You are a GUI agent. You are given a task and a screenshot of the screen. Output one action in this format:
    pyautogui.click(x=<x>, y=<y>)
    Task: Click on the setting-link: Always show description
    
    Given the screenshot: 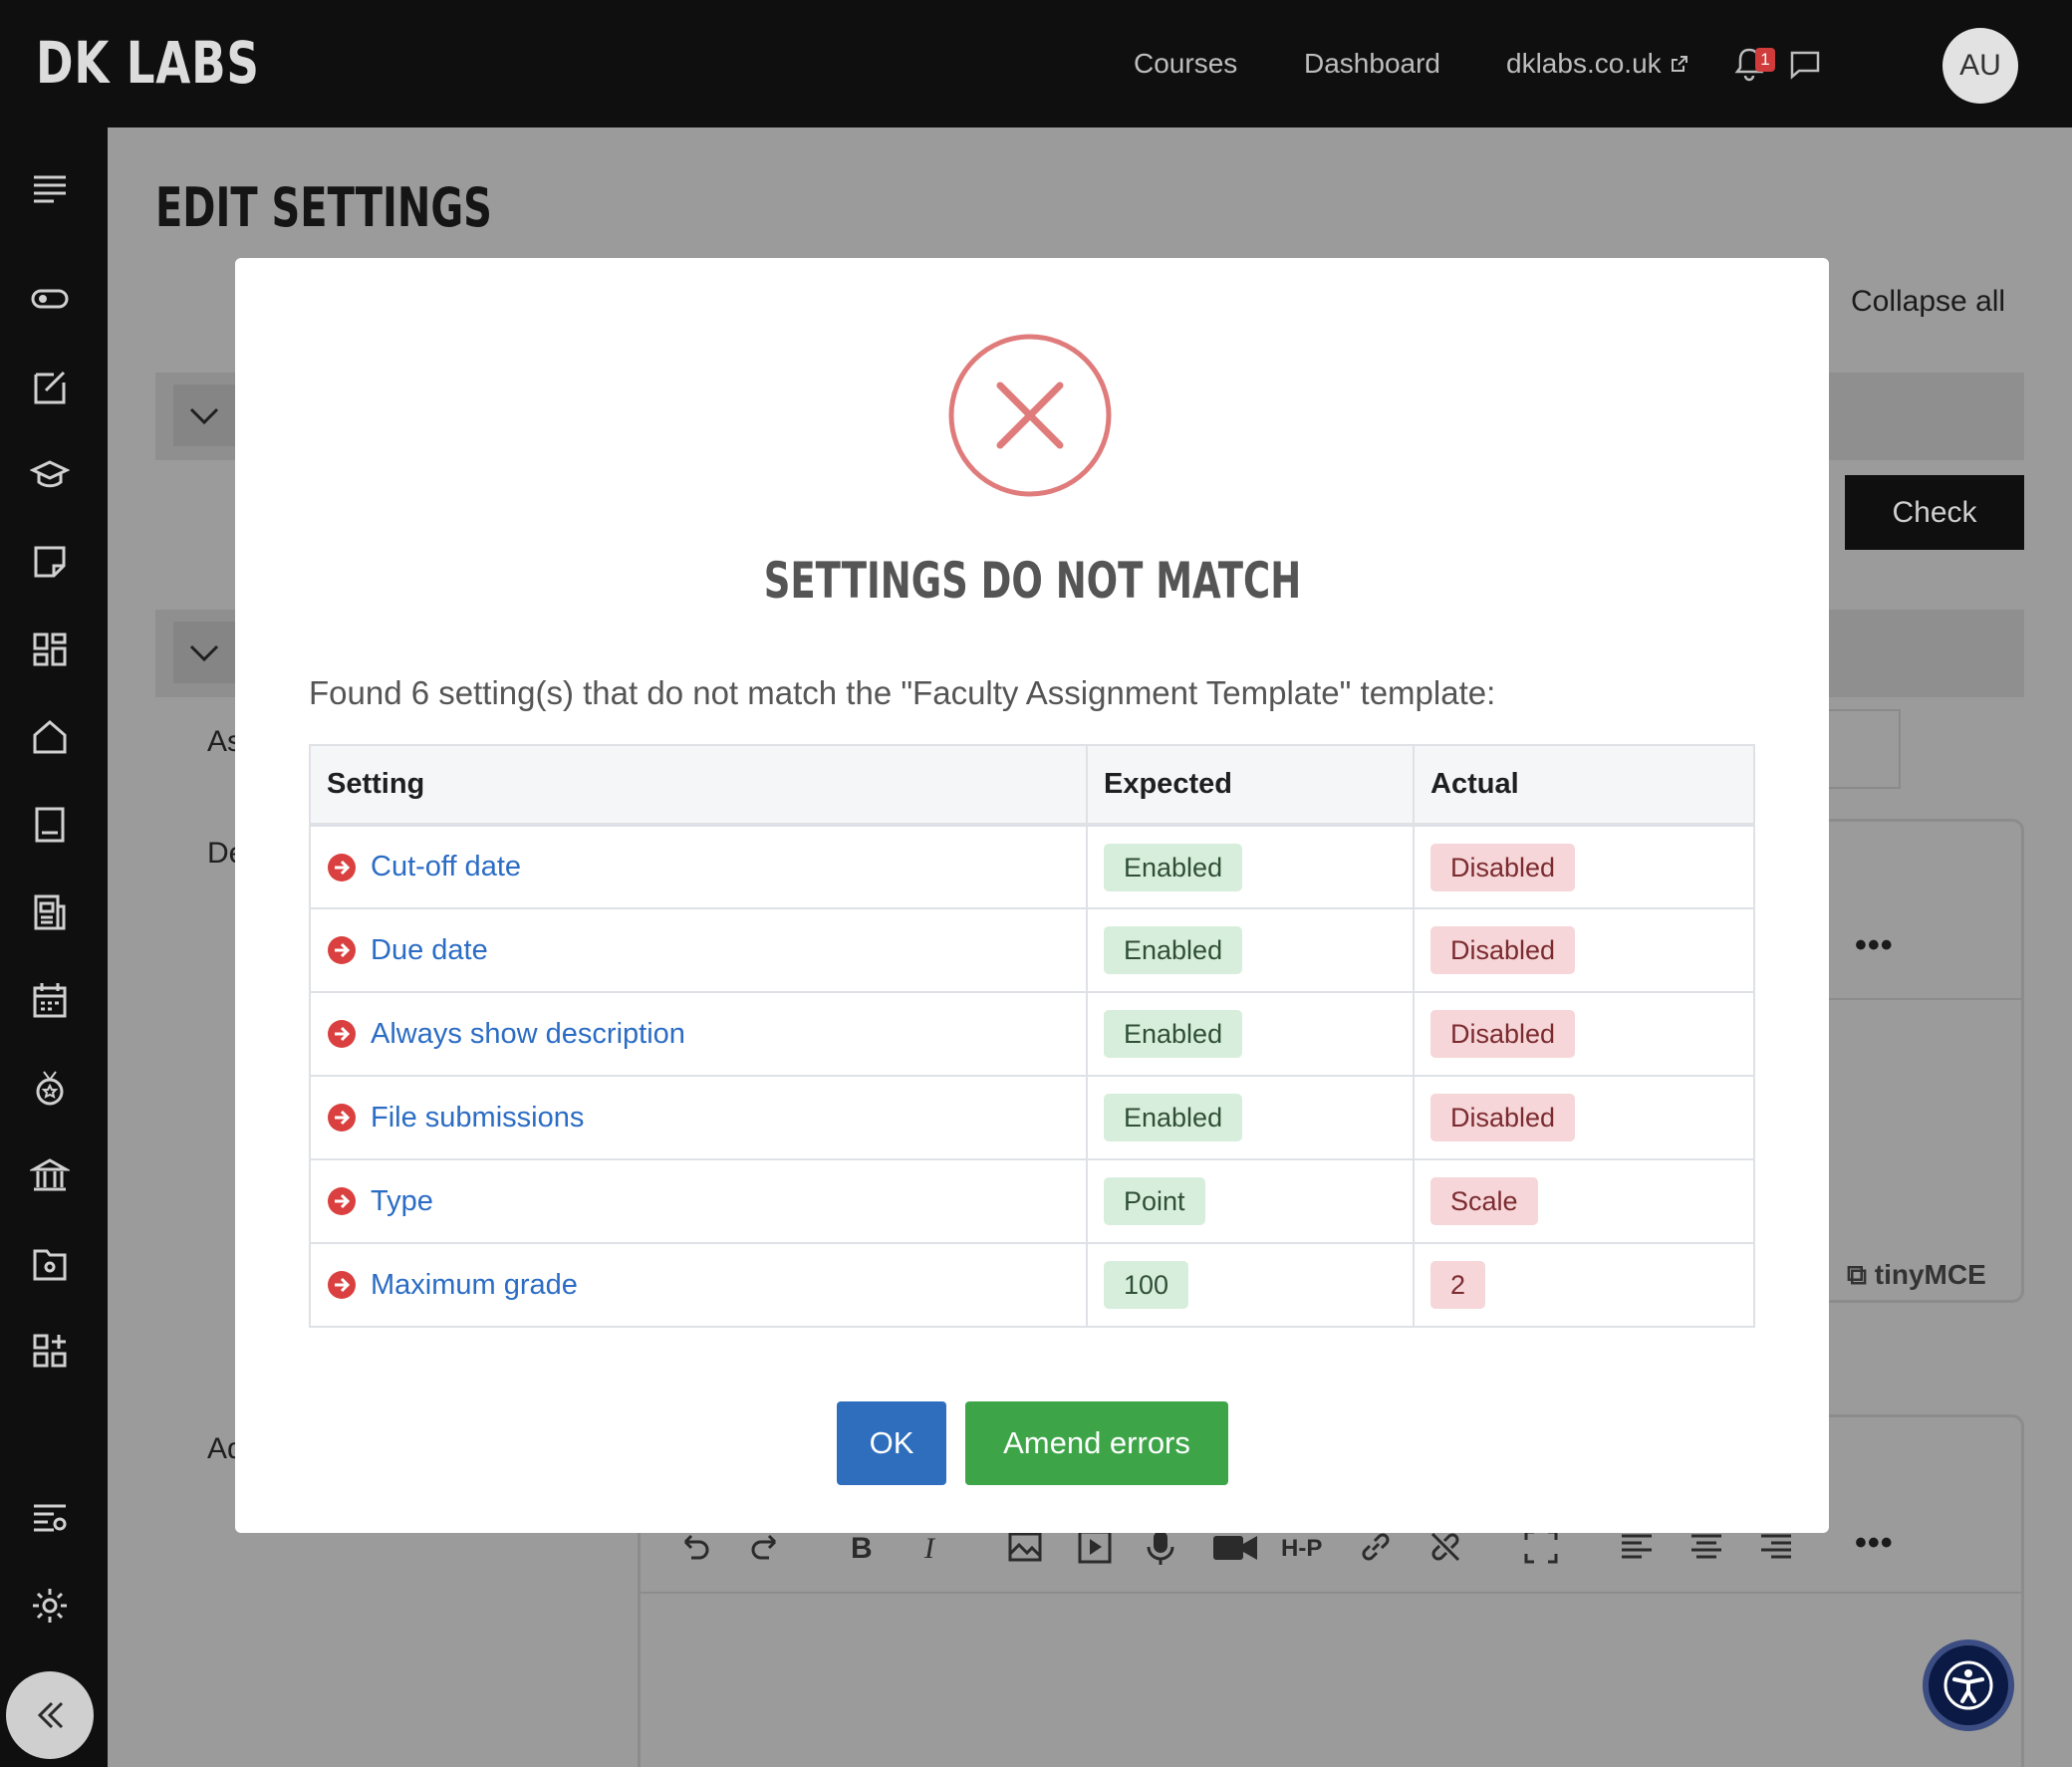 What is the action you would take?
    pyautogui.click(x=528, y=1034)
    